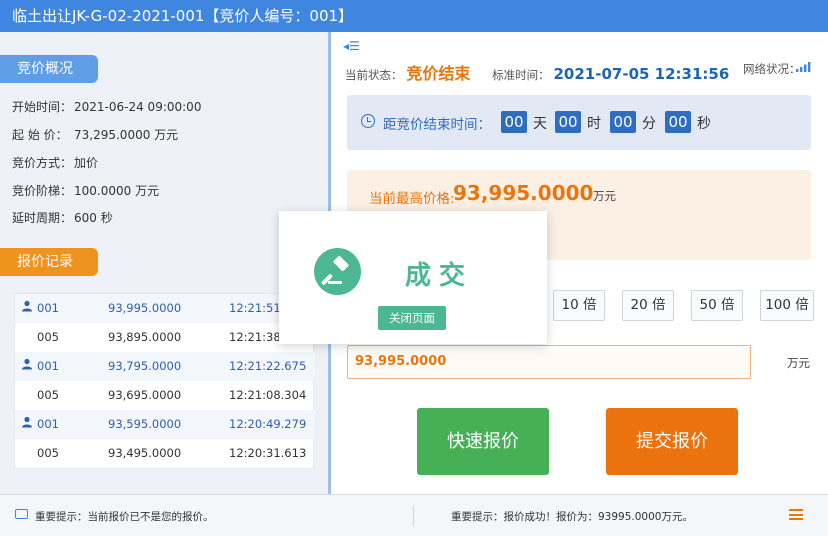 This screenshot has width=828, height=536. What do you see at coordinates (649, 124) in the screenshot?
I see `countdown-mins-unit: 分` at bounding box center [649, 124].